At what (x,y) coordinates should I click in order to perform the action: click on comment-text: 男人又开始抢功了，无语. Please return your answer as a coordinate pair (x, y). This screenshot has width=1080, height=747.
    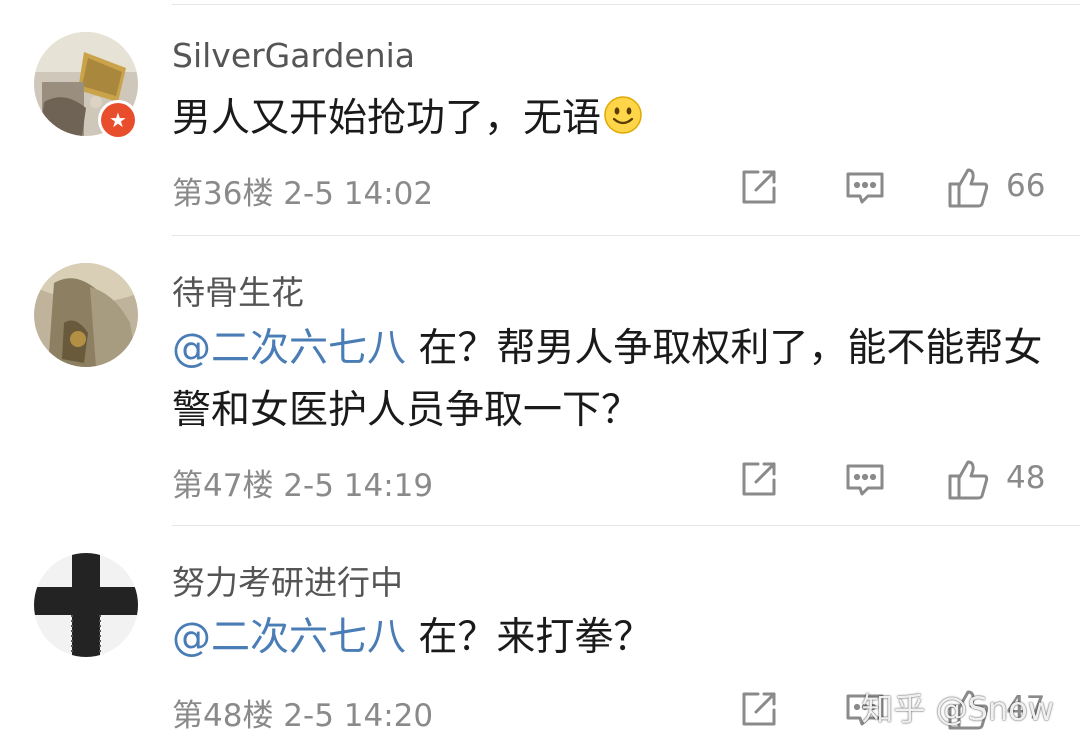
    Looking at the image, I should click on (612, 121).